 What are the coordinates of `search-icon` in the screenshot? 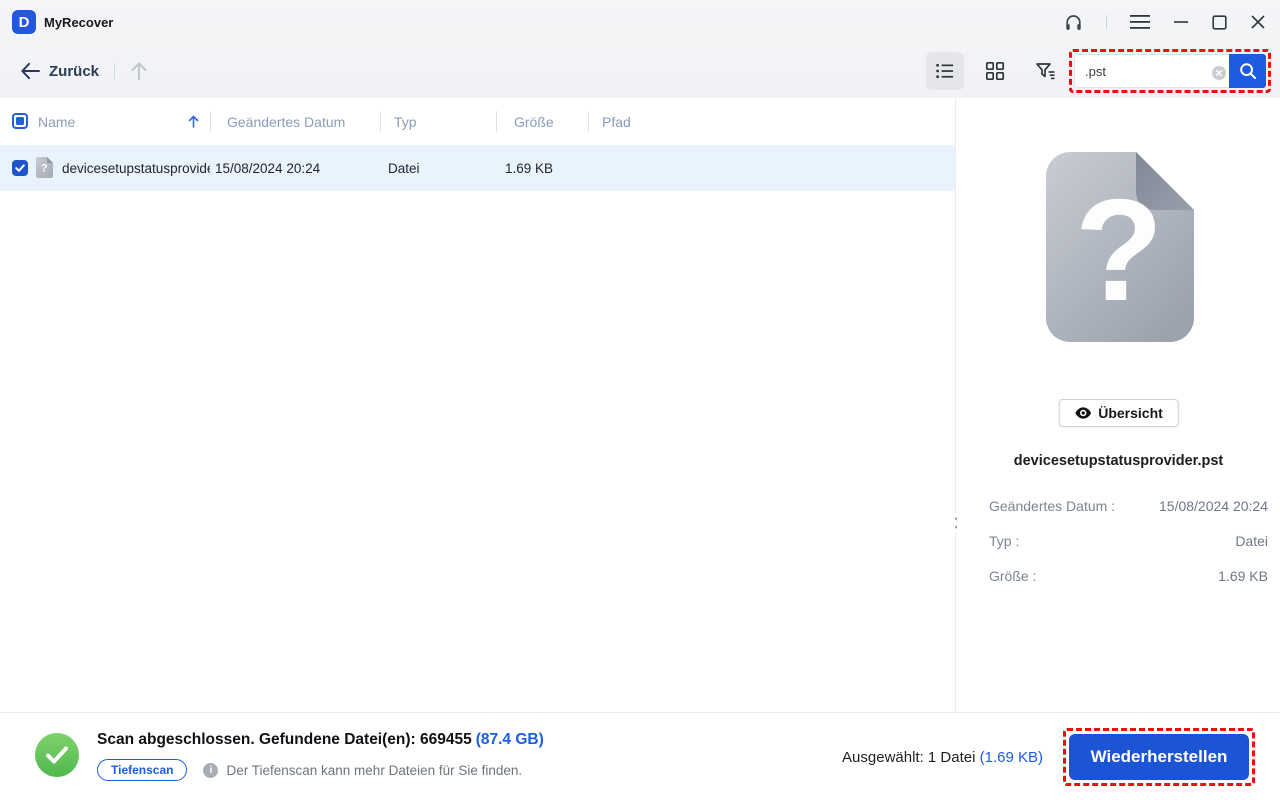 It's located at (1247, 71).